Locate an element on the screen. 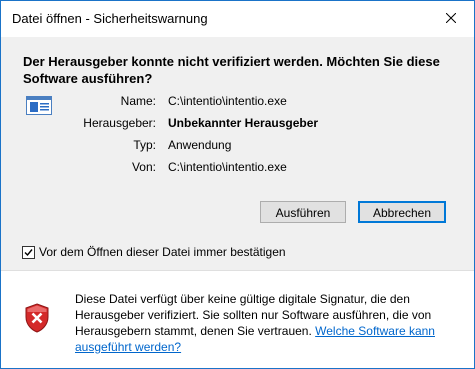 The image size is (475, 369). checkbox-box is located at coordinates (28, 252).